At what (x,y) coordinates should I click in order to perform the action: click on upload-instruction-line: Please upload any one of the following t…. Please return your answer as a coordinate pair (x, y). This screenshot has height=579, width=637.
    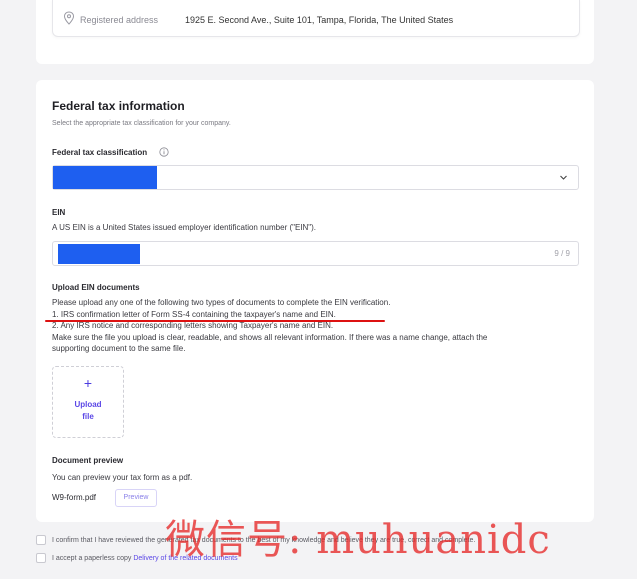
    Looking at the image, I should click on (221, 302).